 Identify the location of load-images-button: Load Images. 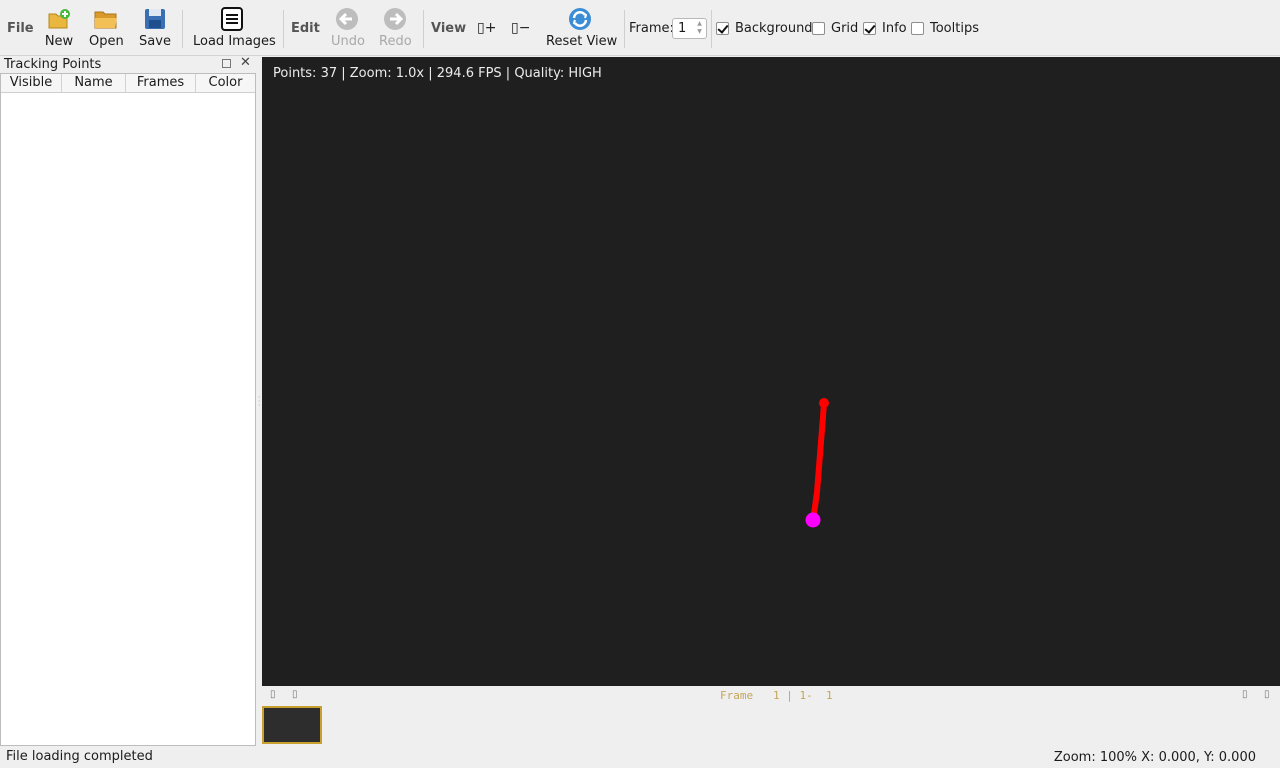
(234, 28).